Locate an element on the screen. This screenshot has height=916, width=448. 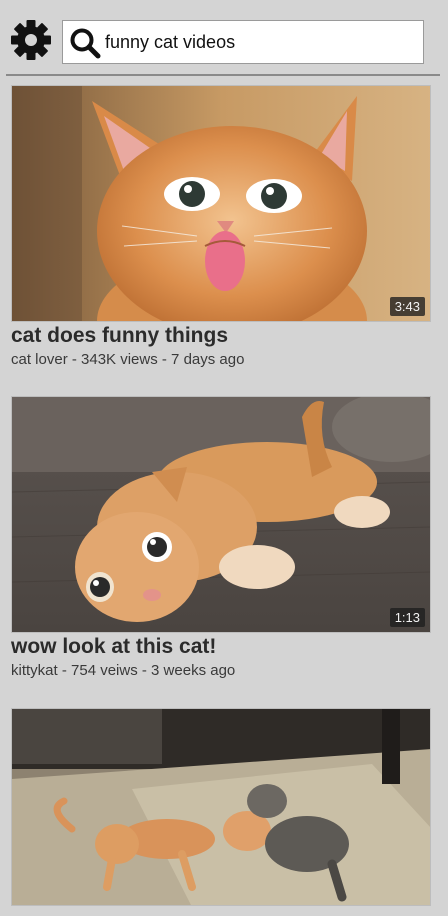
search-bar is located at coordinates (243, 42).